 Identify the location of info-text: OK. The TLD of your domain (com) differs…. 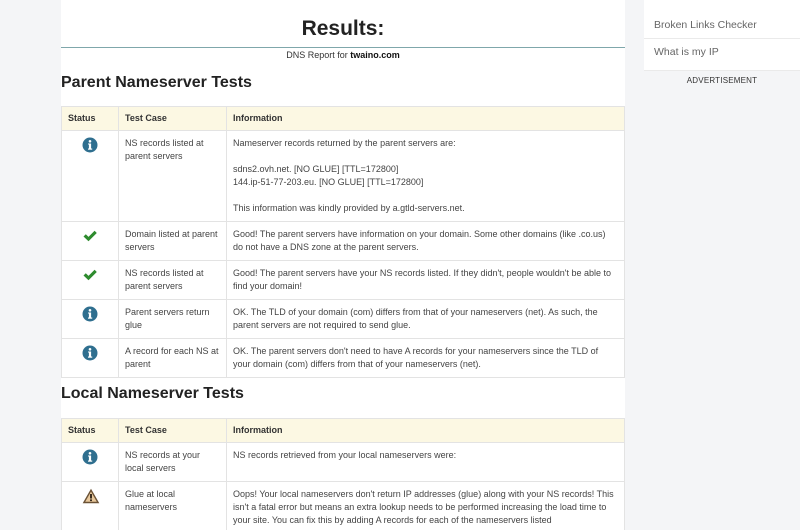
(415, 318).